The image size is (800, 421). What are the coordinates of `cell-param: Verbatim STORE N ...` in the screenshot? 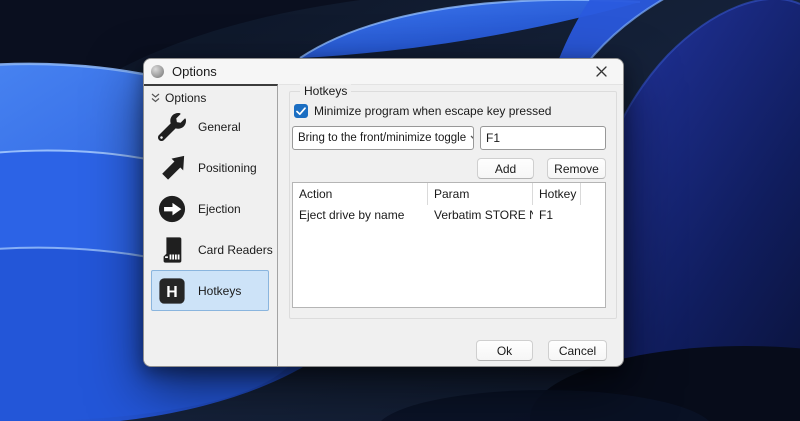 It's located at (483, 215).